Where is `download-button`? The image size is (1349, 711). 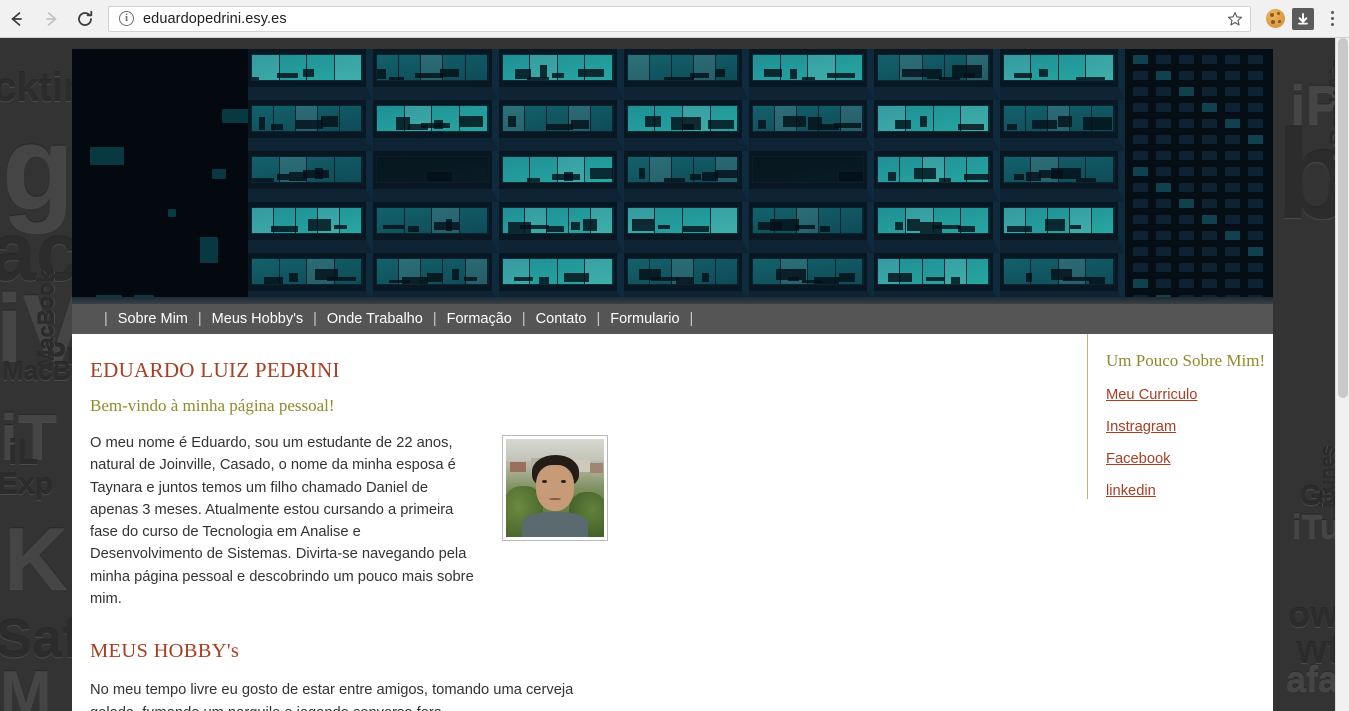
download-button is located at coordinates (1303, 18).